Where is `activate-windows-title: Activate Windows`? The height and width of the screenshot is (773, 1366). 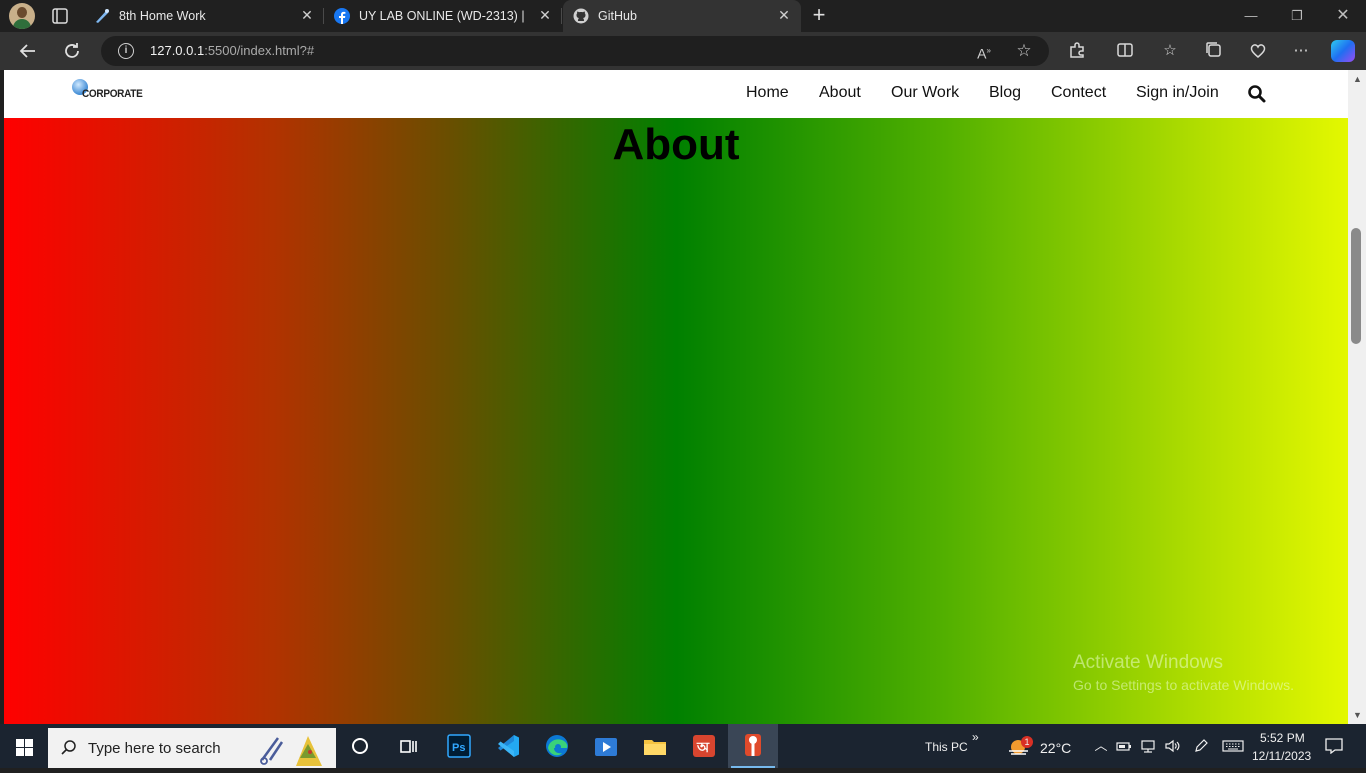
activate-windows-title: Activate Windows is located at coordinates (1148, 662).